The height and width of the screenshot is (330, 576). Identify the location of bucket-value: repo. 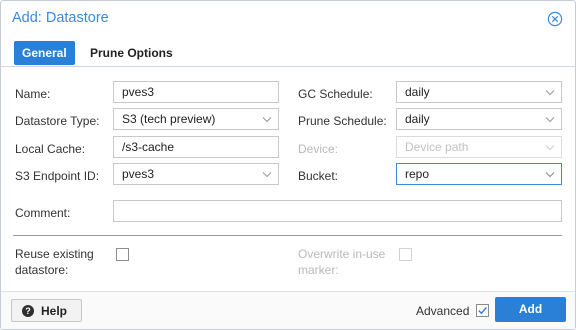
(417, 174).